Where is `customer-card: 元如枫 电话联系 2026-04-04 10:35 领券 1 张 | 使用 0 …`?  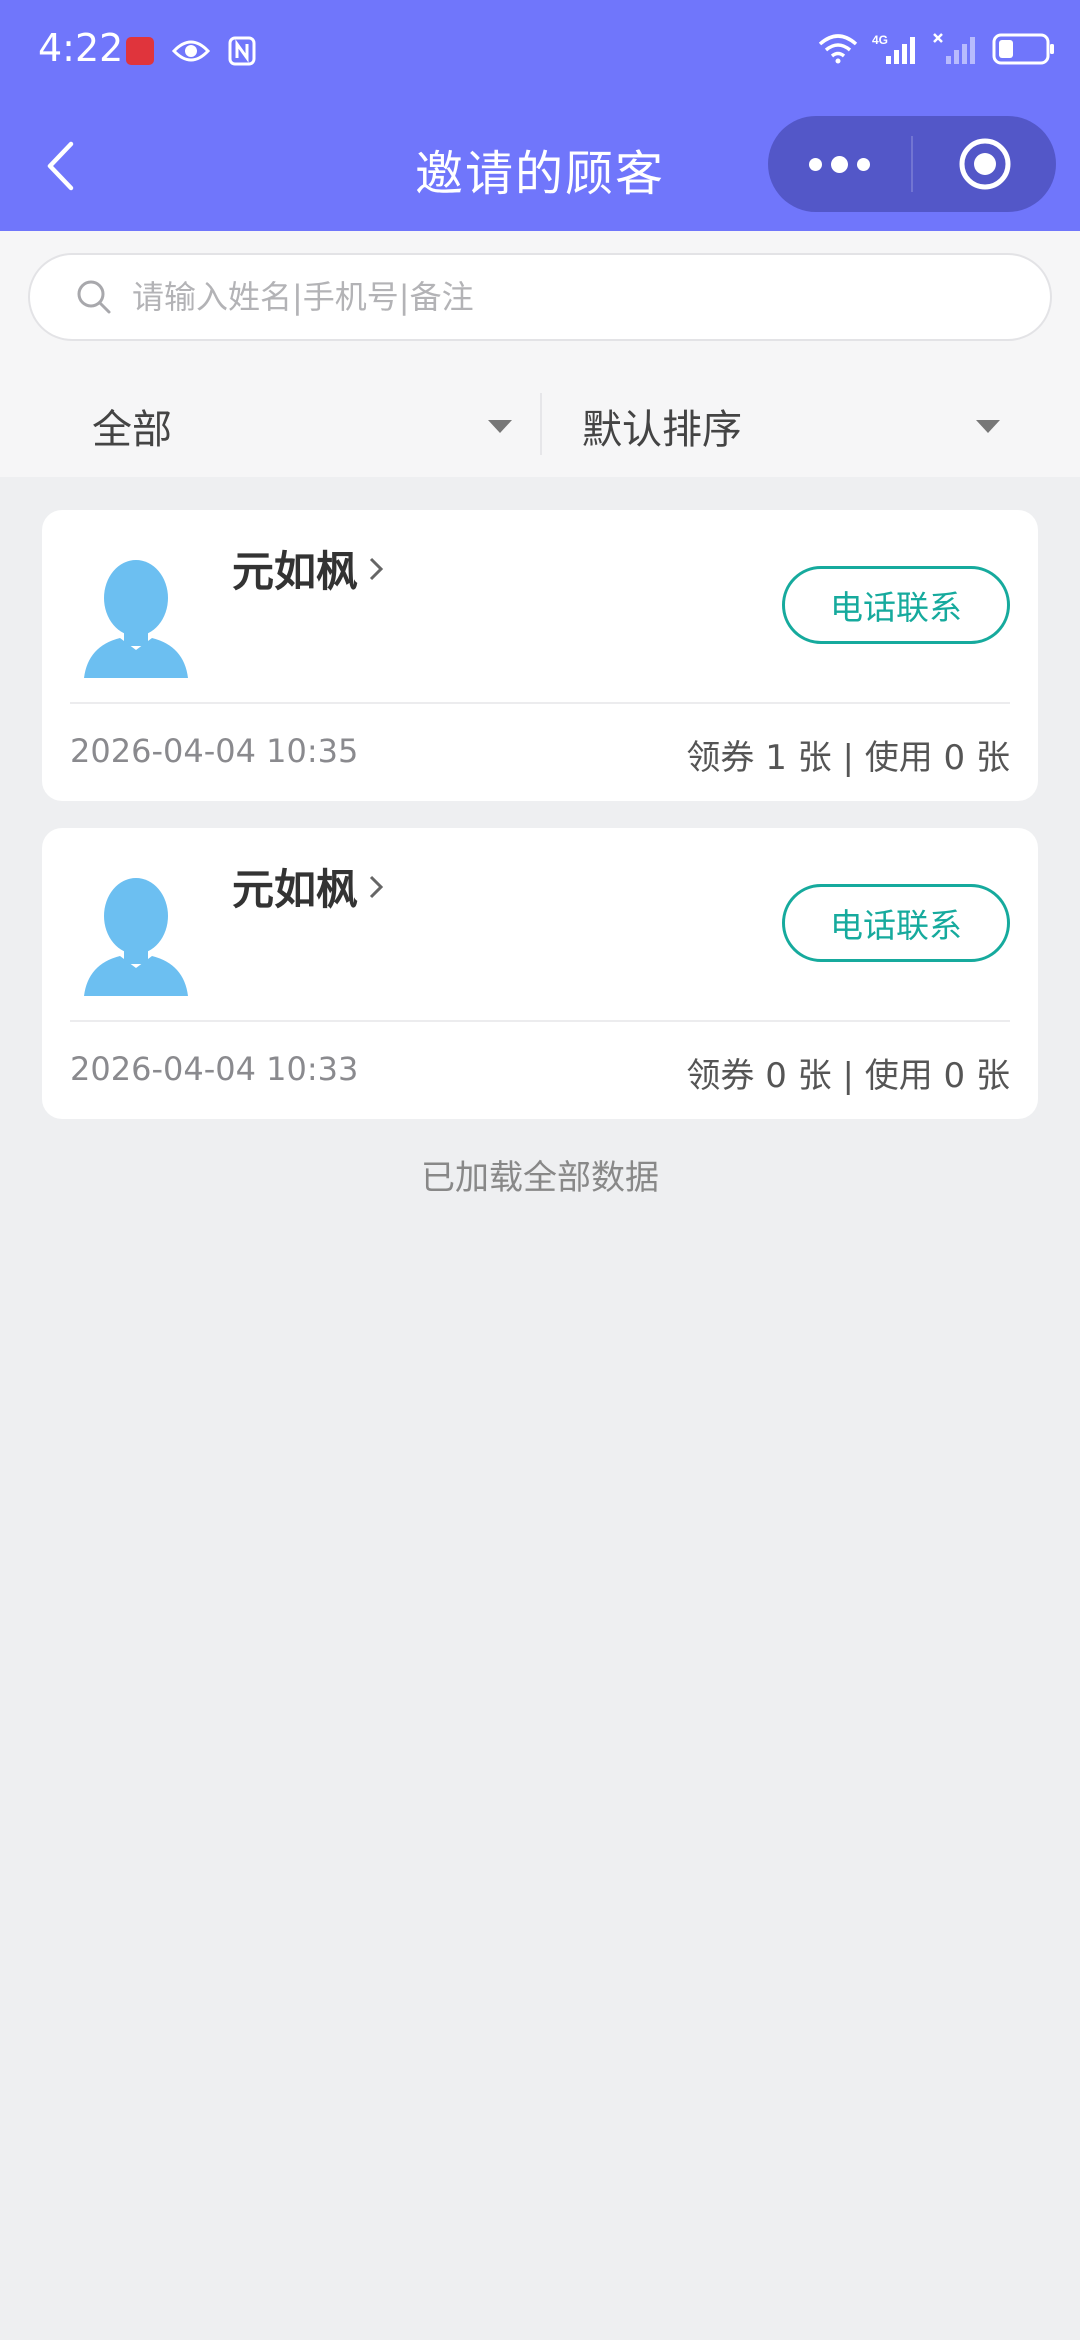
customer-card: 元如枫 电话联系 2026-04-04 10:35 领券 1 张 | 使用 0 … is located at coordinates (540, 655).